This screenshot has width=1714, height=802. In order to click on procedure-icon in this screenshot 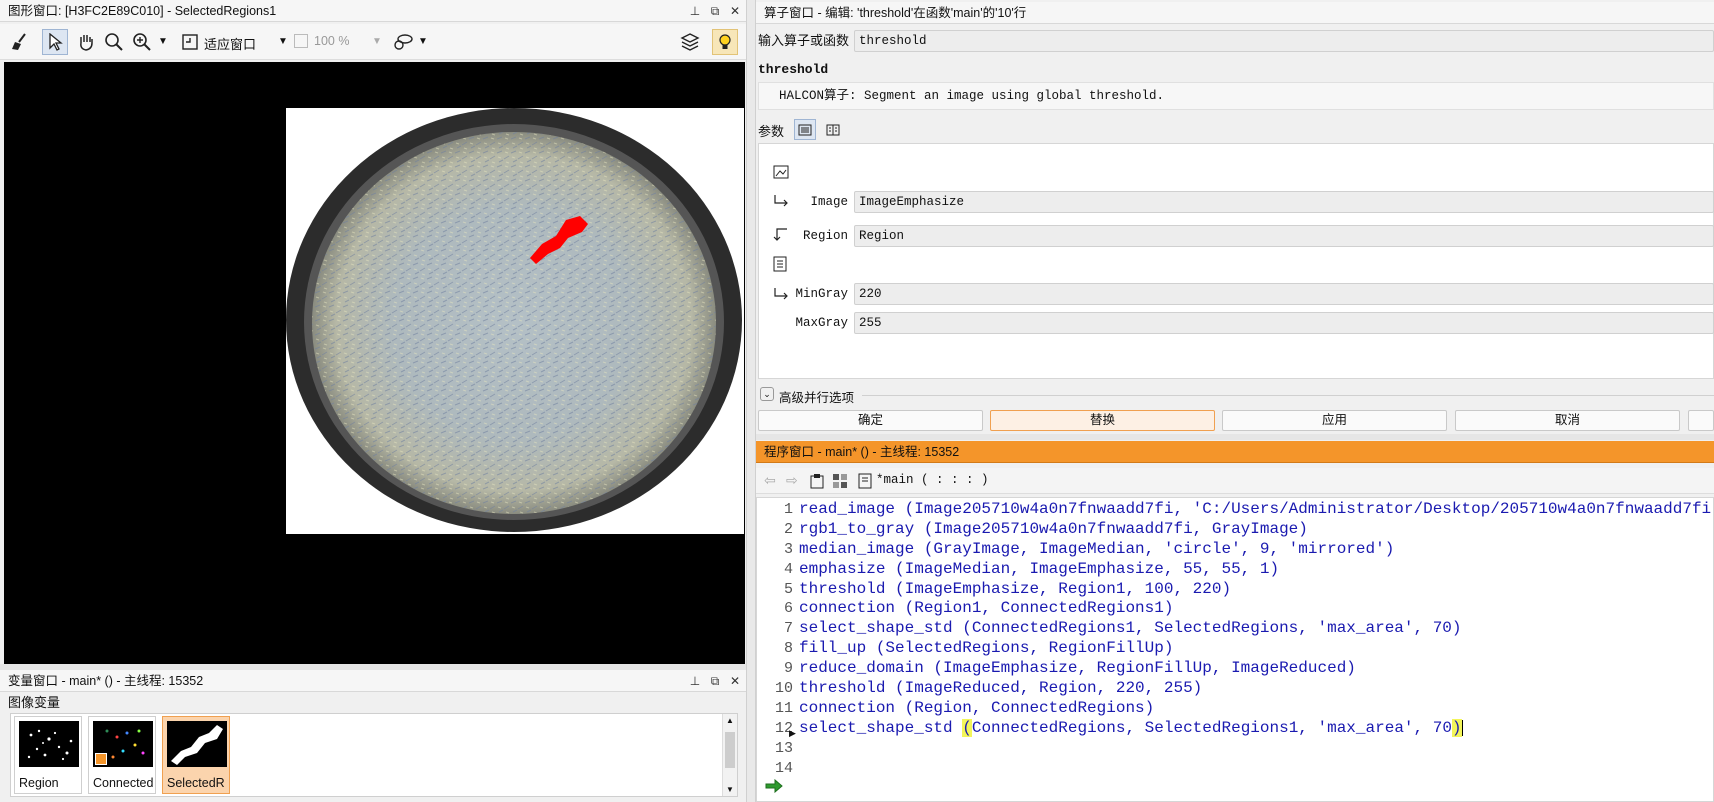, I will do `click(865, 482)`.